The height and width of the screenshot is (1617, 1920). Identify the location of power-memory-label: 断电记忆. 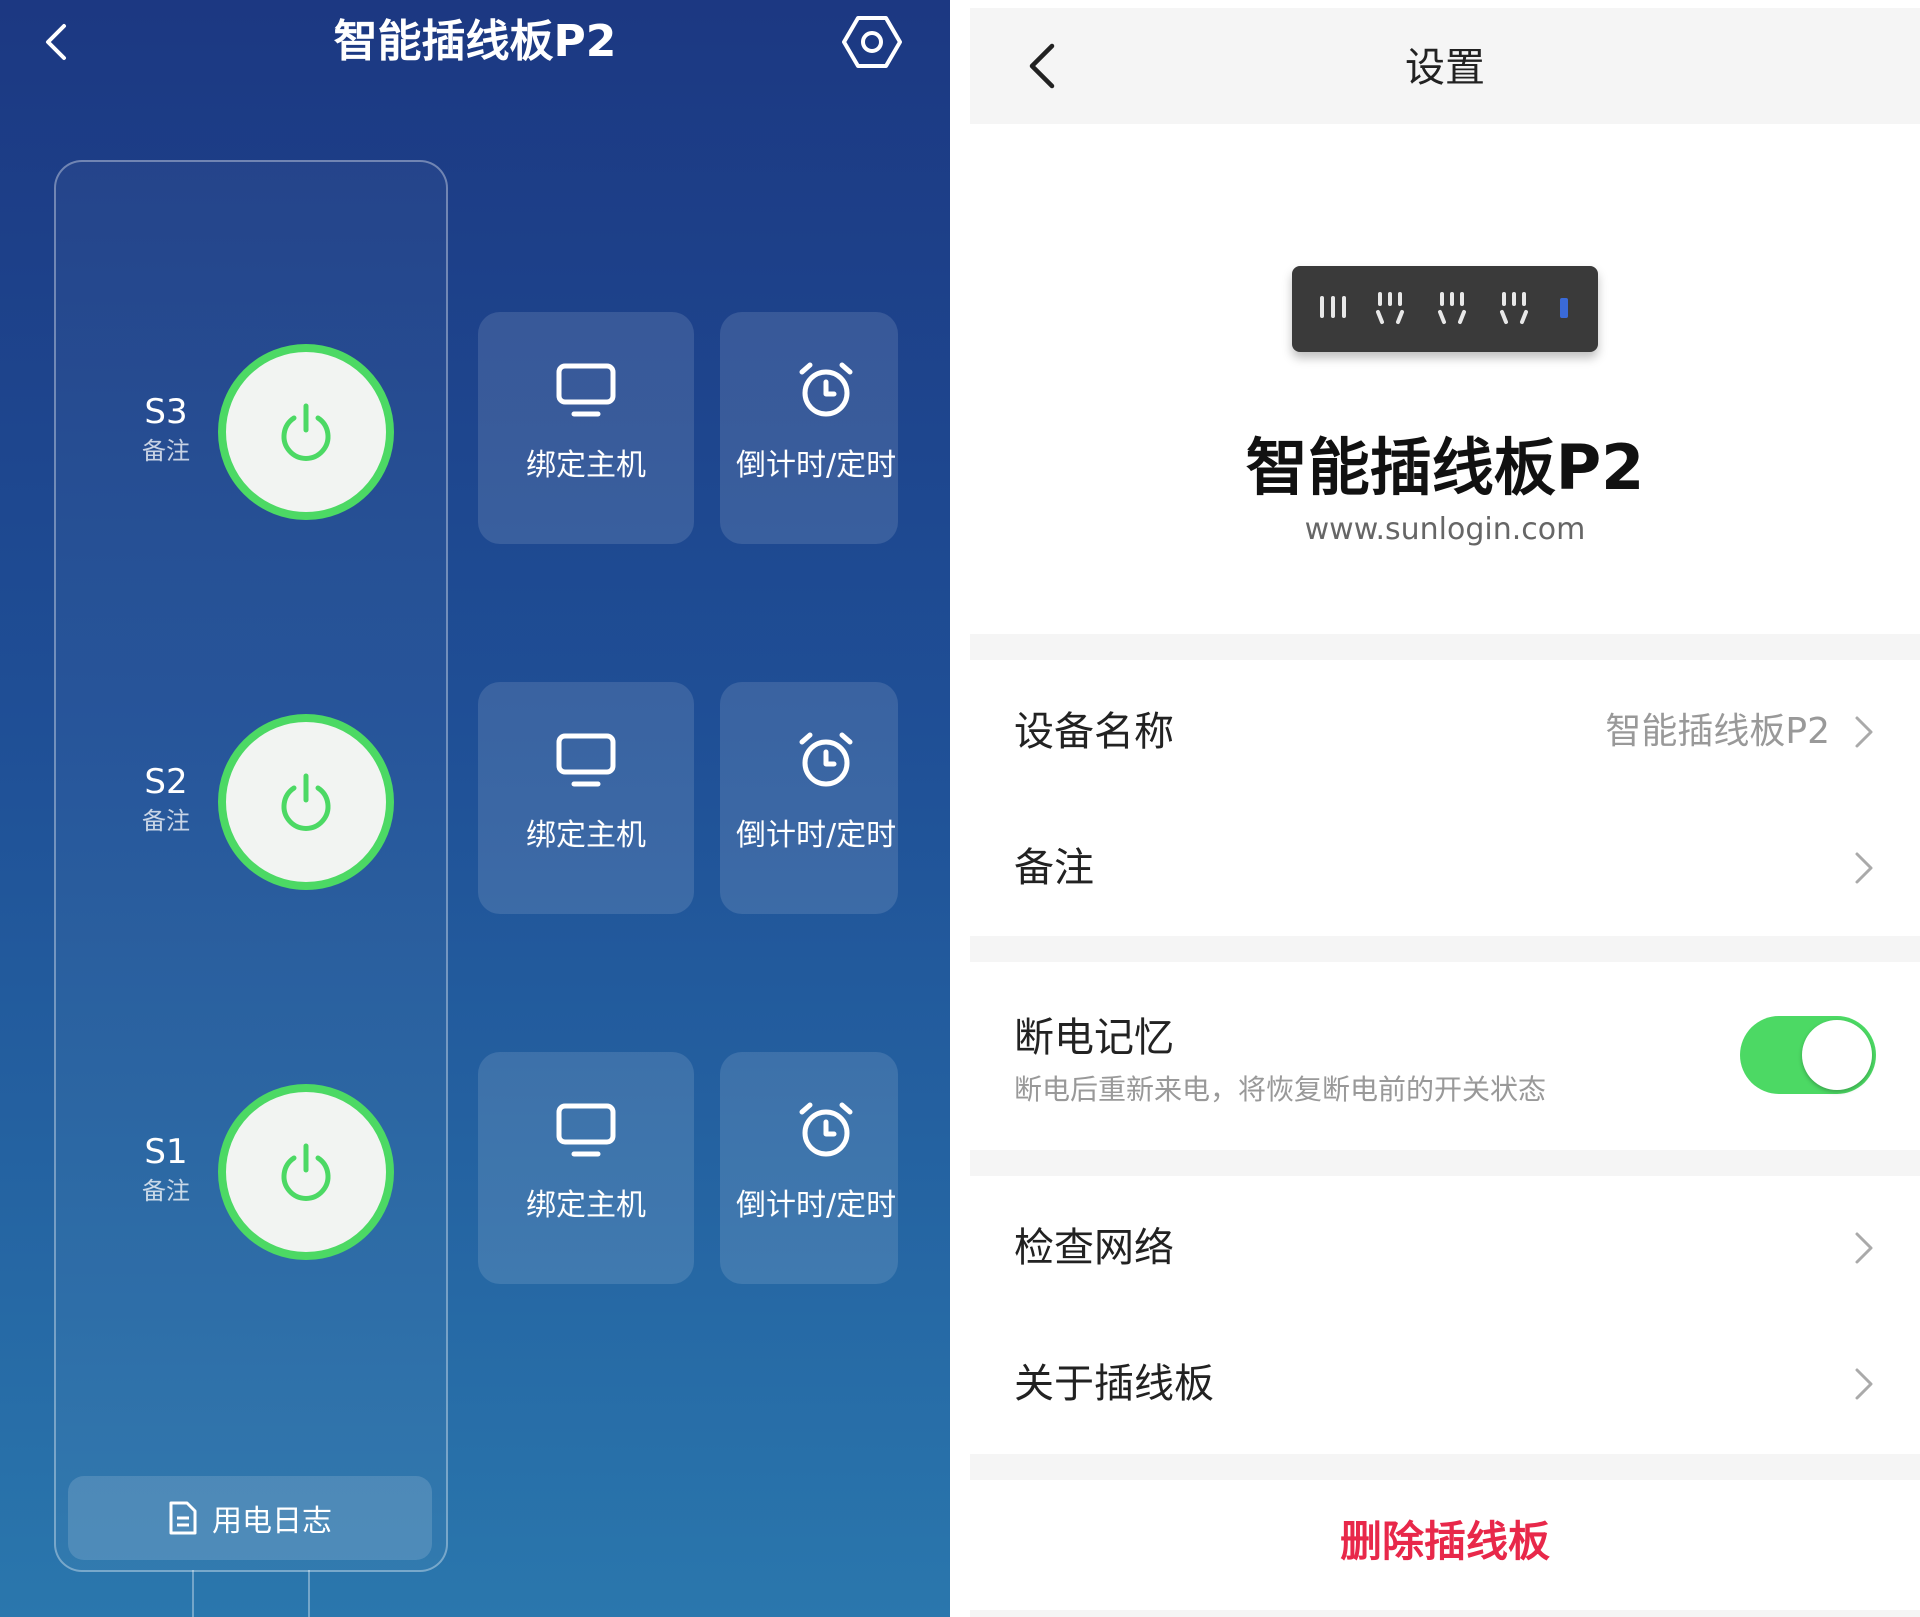
(1094, 1038).